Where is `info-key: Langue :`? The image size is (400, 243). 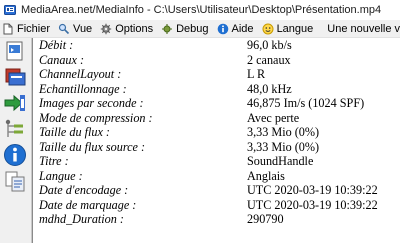
info-key: Langue : is located at coordinates (61, 175).